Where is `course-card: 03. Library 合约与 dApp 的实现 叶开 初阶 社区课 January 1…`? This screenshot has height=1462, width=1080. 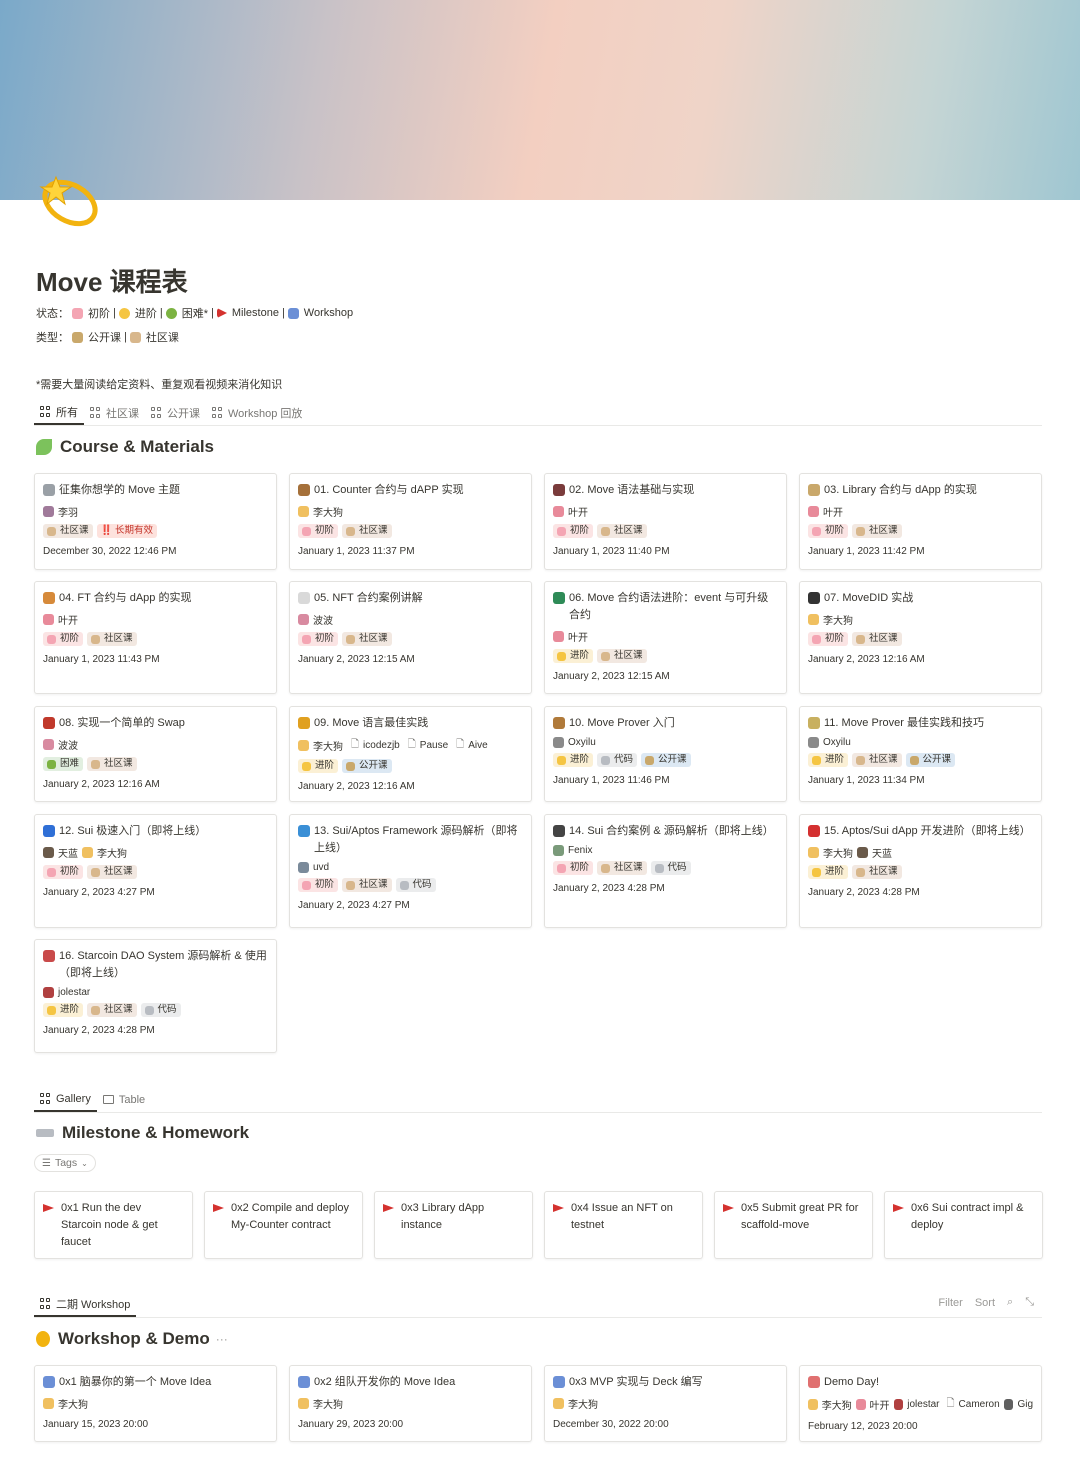 course-card: 03. Library 合约与 dApp 的实现 叶开 初阶 社区课 January 1… is located at coordinates (920, 521).